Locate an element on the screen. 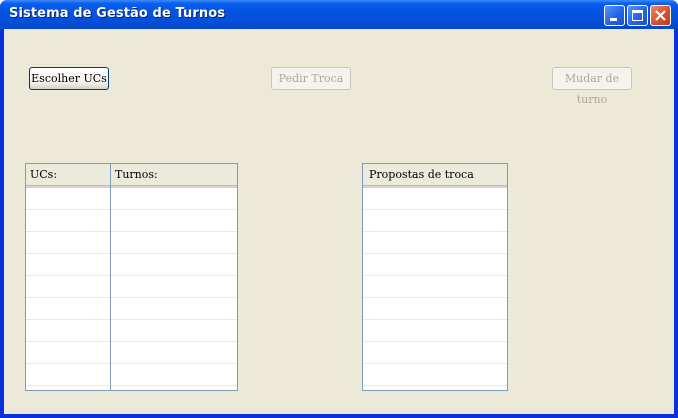 This screenshot has height=418, width=678. change-shift-button: Mudar de turno is located at coordinates (592, 86).